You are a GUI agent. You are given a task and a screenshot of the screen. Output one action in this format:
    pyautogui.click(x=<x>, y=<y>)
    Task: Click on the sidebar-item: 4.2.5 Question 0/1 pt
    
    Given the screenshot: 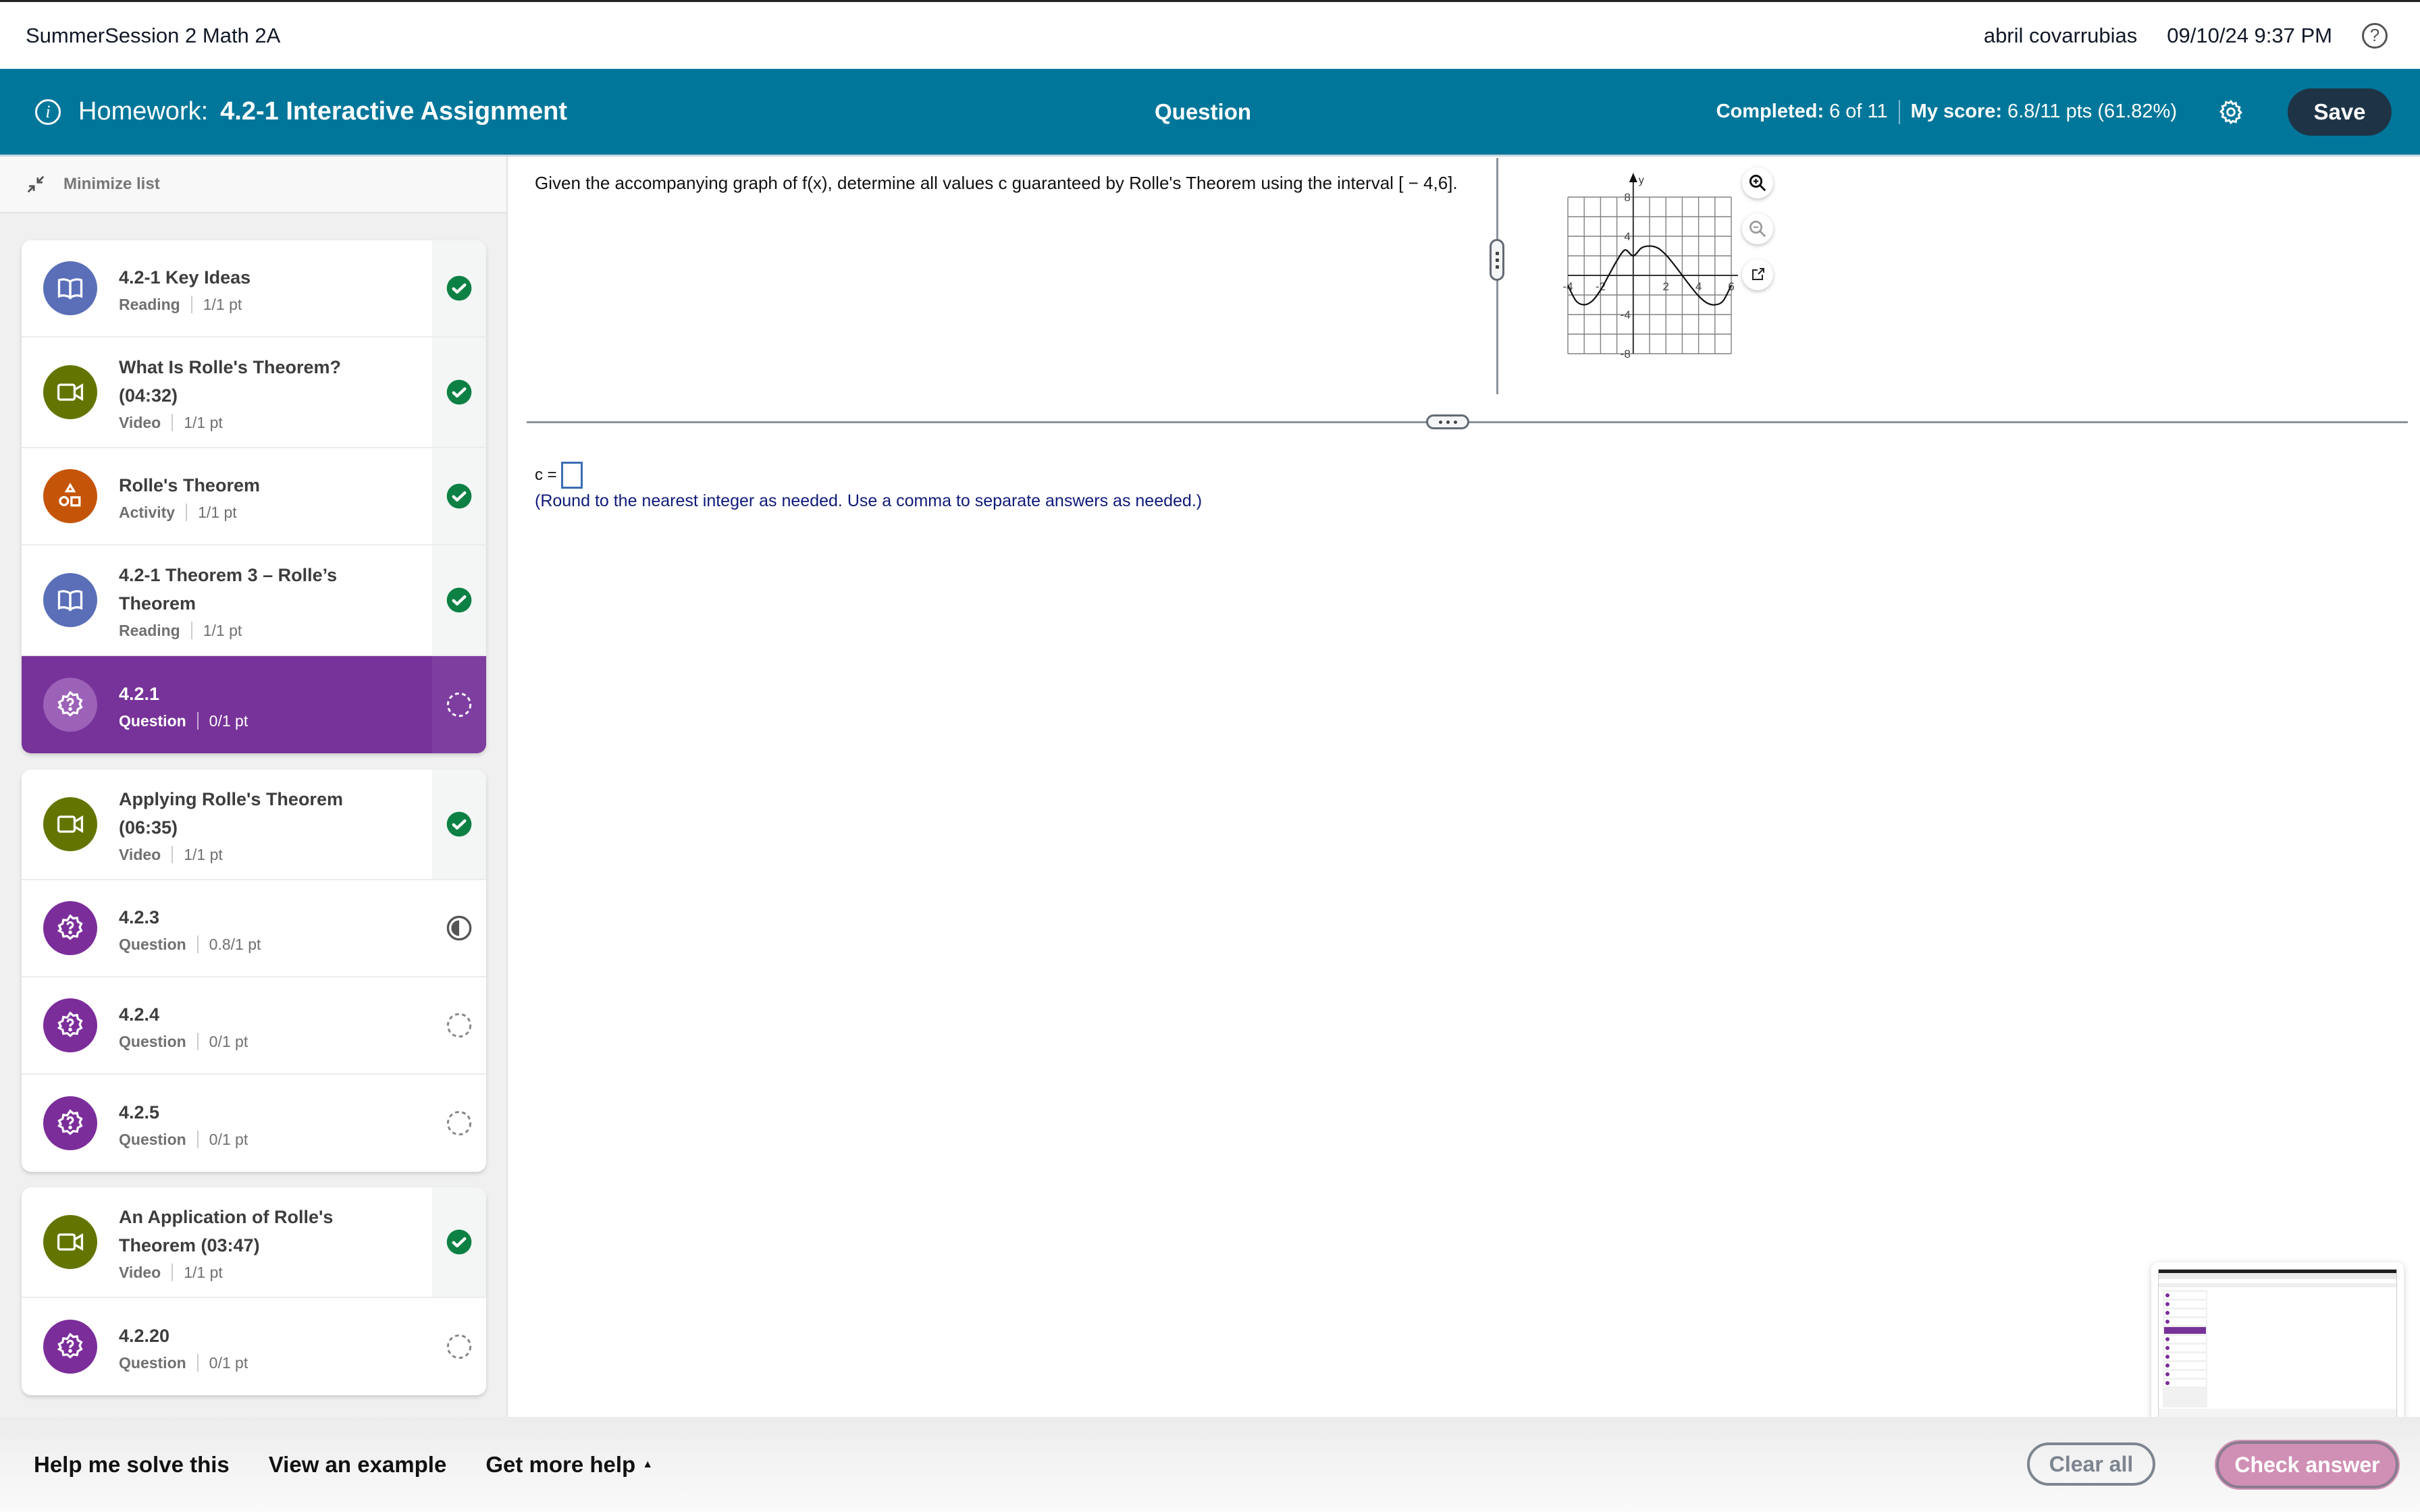 What is the action you would take?
    pyautogui.click(x=254, y=1123)
    